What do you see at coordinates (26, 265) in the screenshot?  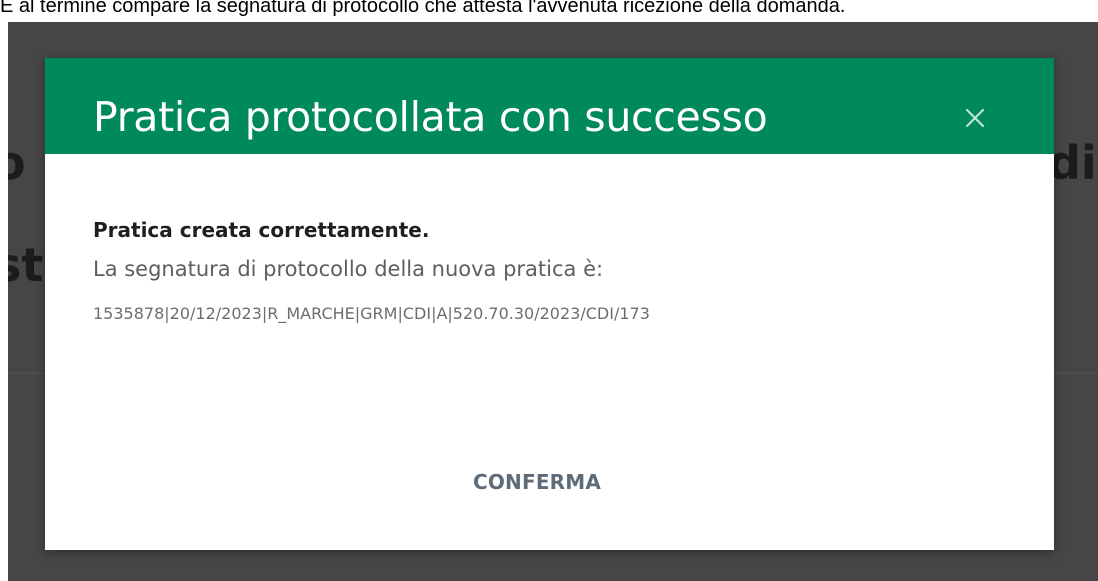 I see `background-page-text: st` at bounding box center [26, 265].